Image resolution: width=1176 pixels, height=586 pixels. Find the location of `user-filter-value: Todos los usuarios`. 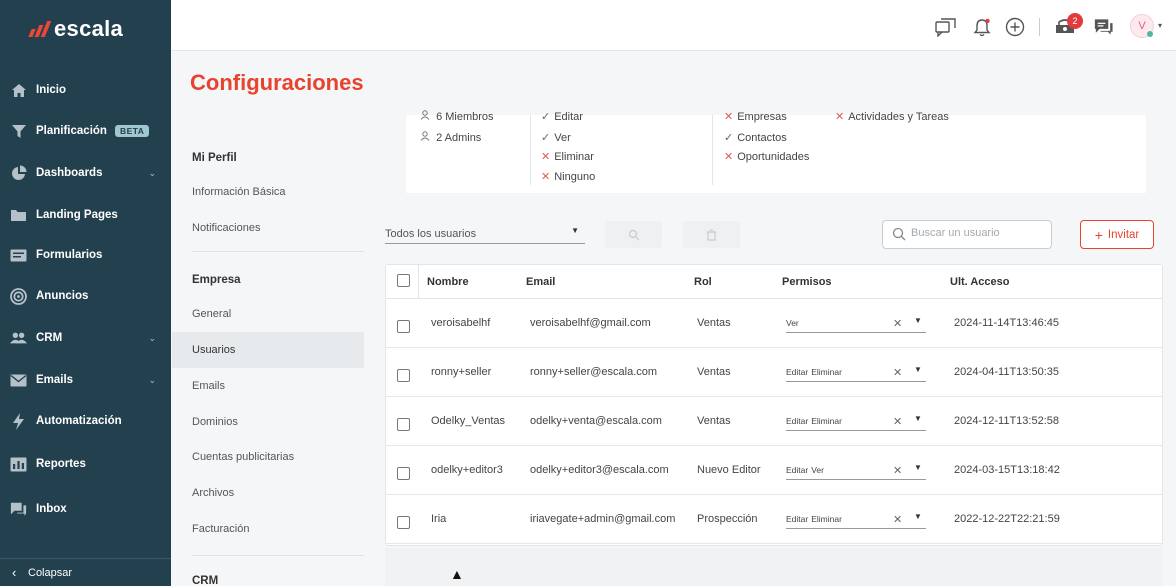

user-filter-value: Todos los usuarios is located at coordinates (431, 234).